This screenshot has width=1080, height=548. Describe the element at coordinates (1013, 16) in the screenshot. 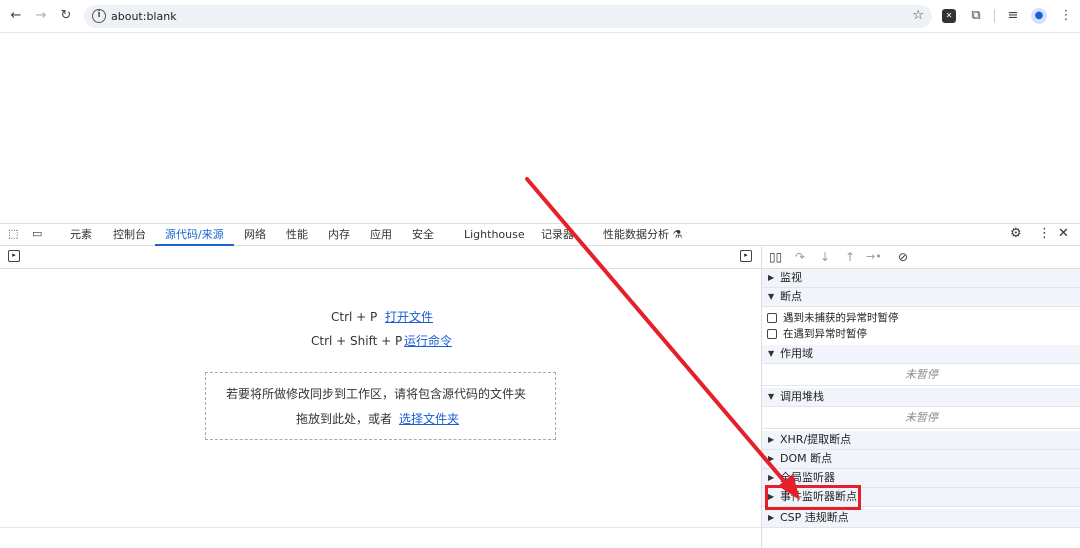

I see `media-icon: ≡` at that location.